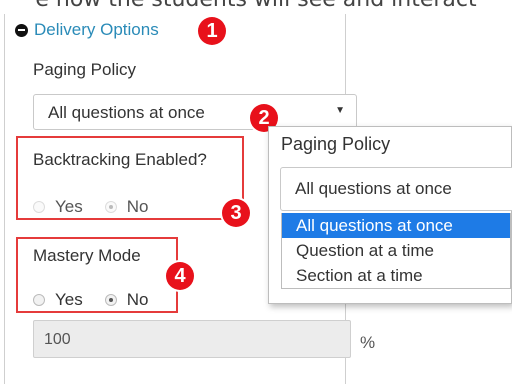 The image size is (512, 384). Describe the element at coordinates (39, 300) in the screenshot. I see `mastery-yes-radio` at that location.